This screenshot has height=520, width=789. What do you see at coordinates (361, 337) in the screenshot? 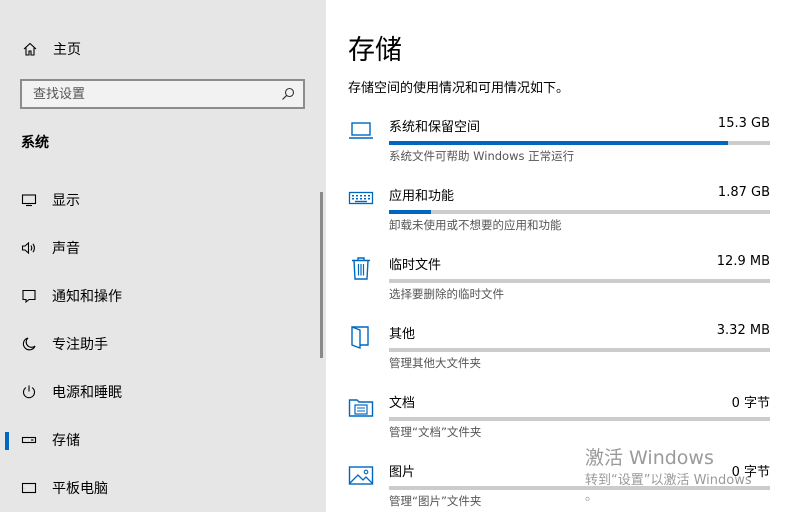
I see `folder-open-icon` at bounding box center [361, 337].